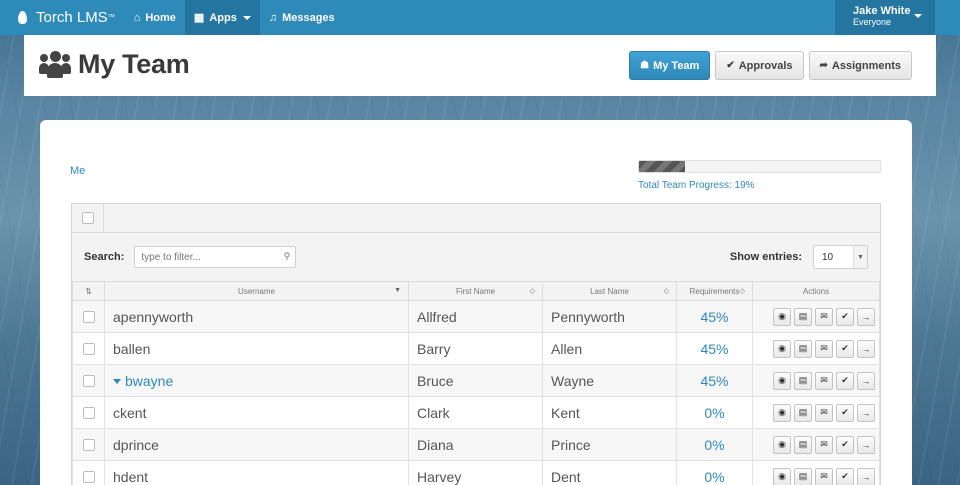  I want to click on first-name-cell: Diana, so click(475, 444).